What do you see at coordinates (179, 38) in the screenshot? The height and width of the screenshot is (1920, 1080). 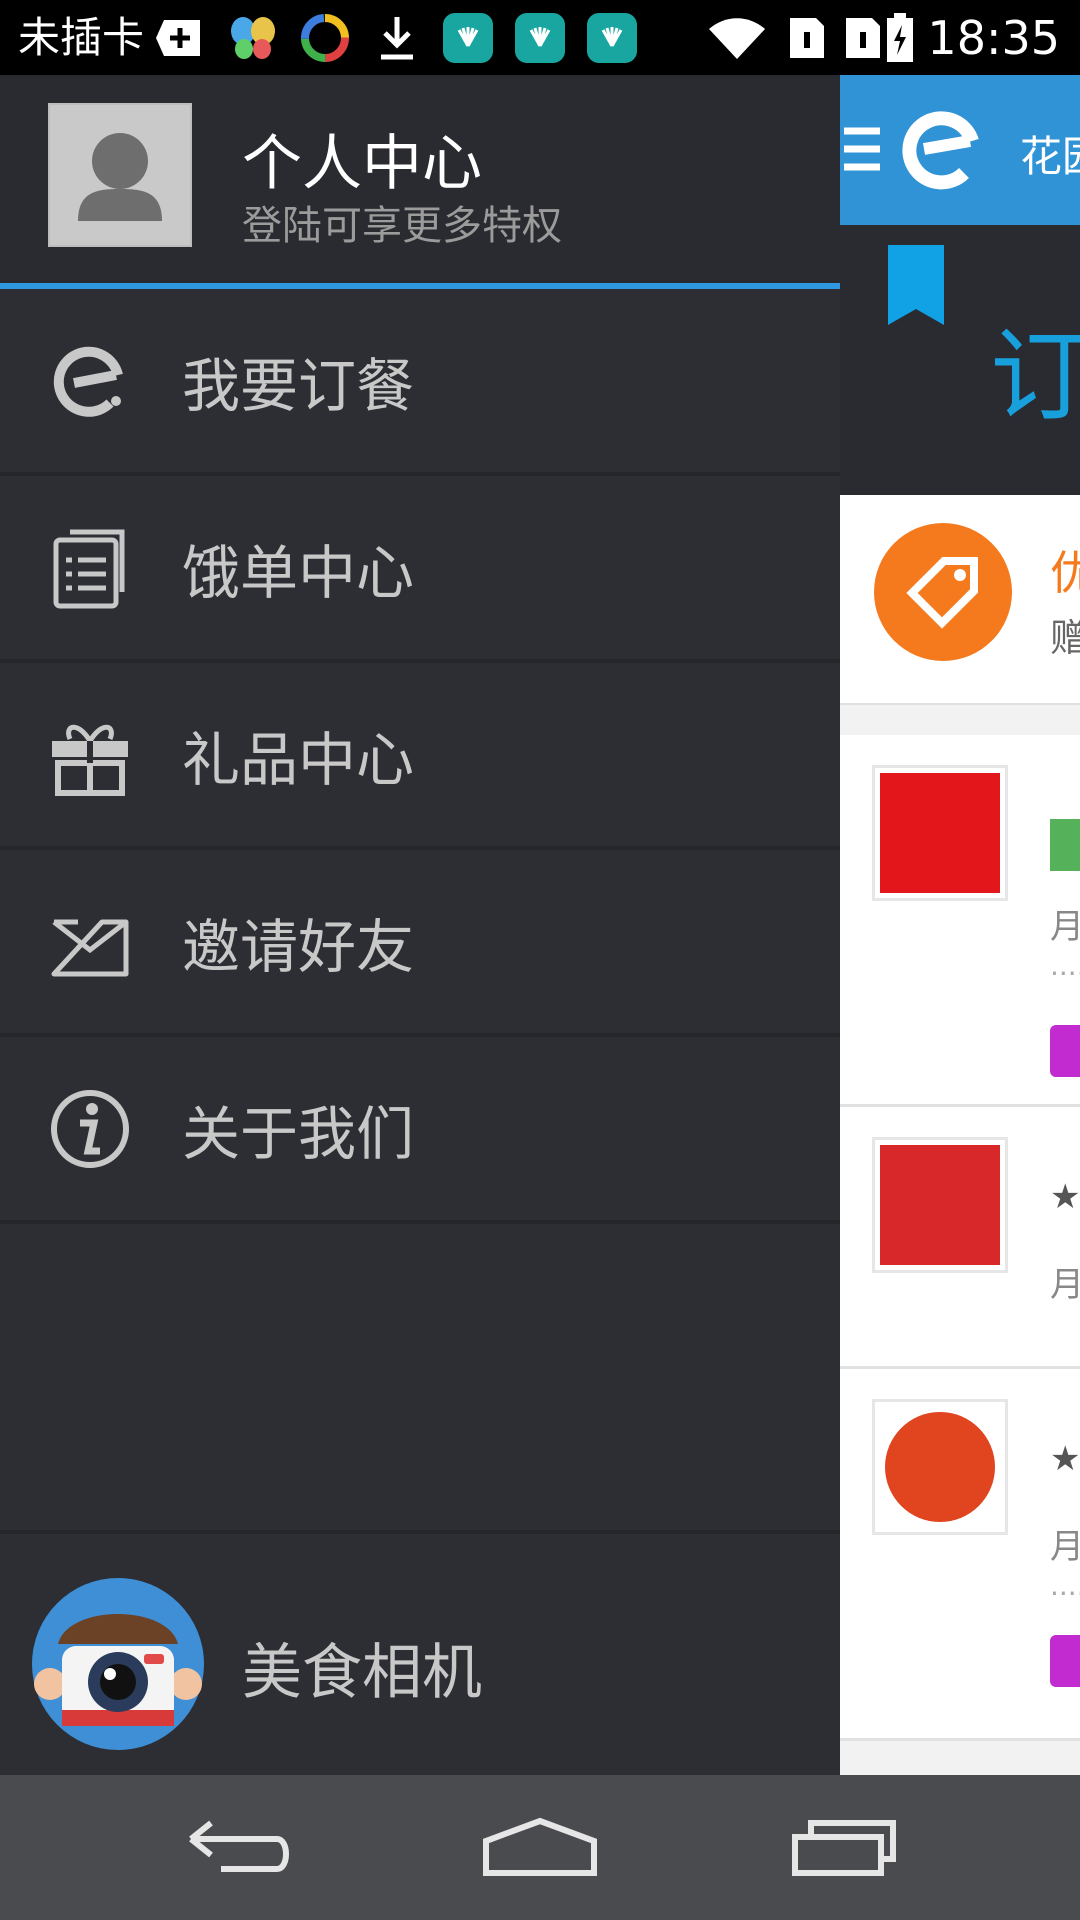 I see `add-icon` at bounding box center [179, 38].